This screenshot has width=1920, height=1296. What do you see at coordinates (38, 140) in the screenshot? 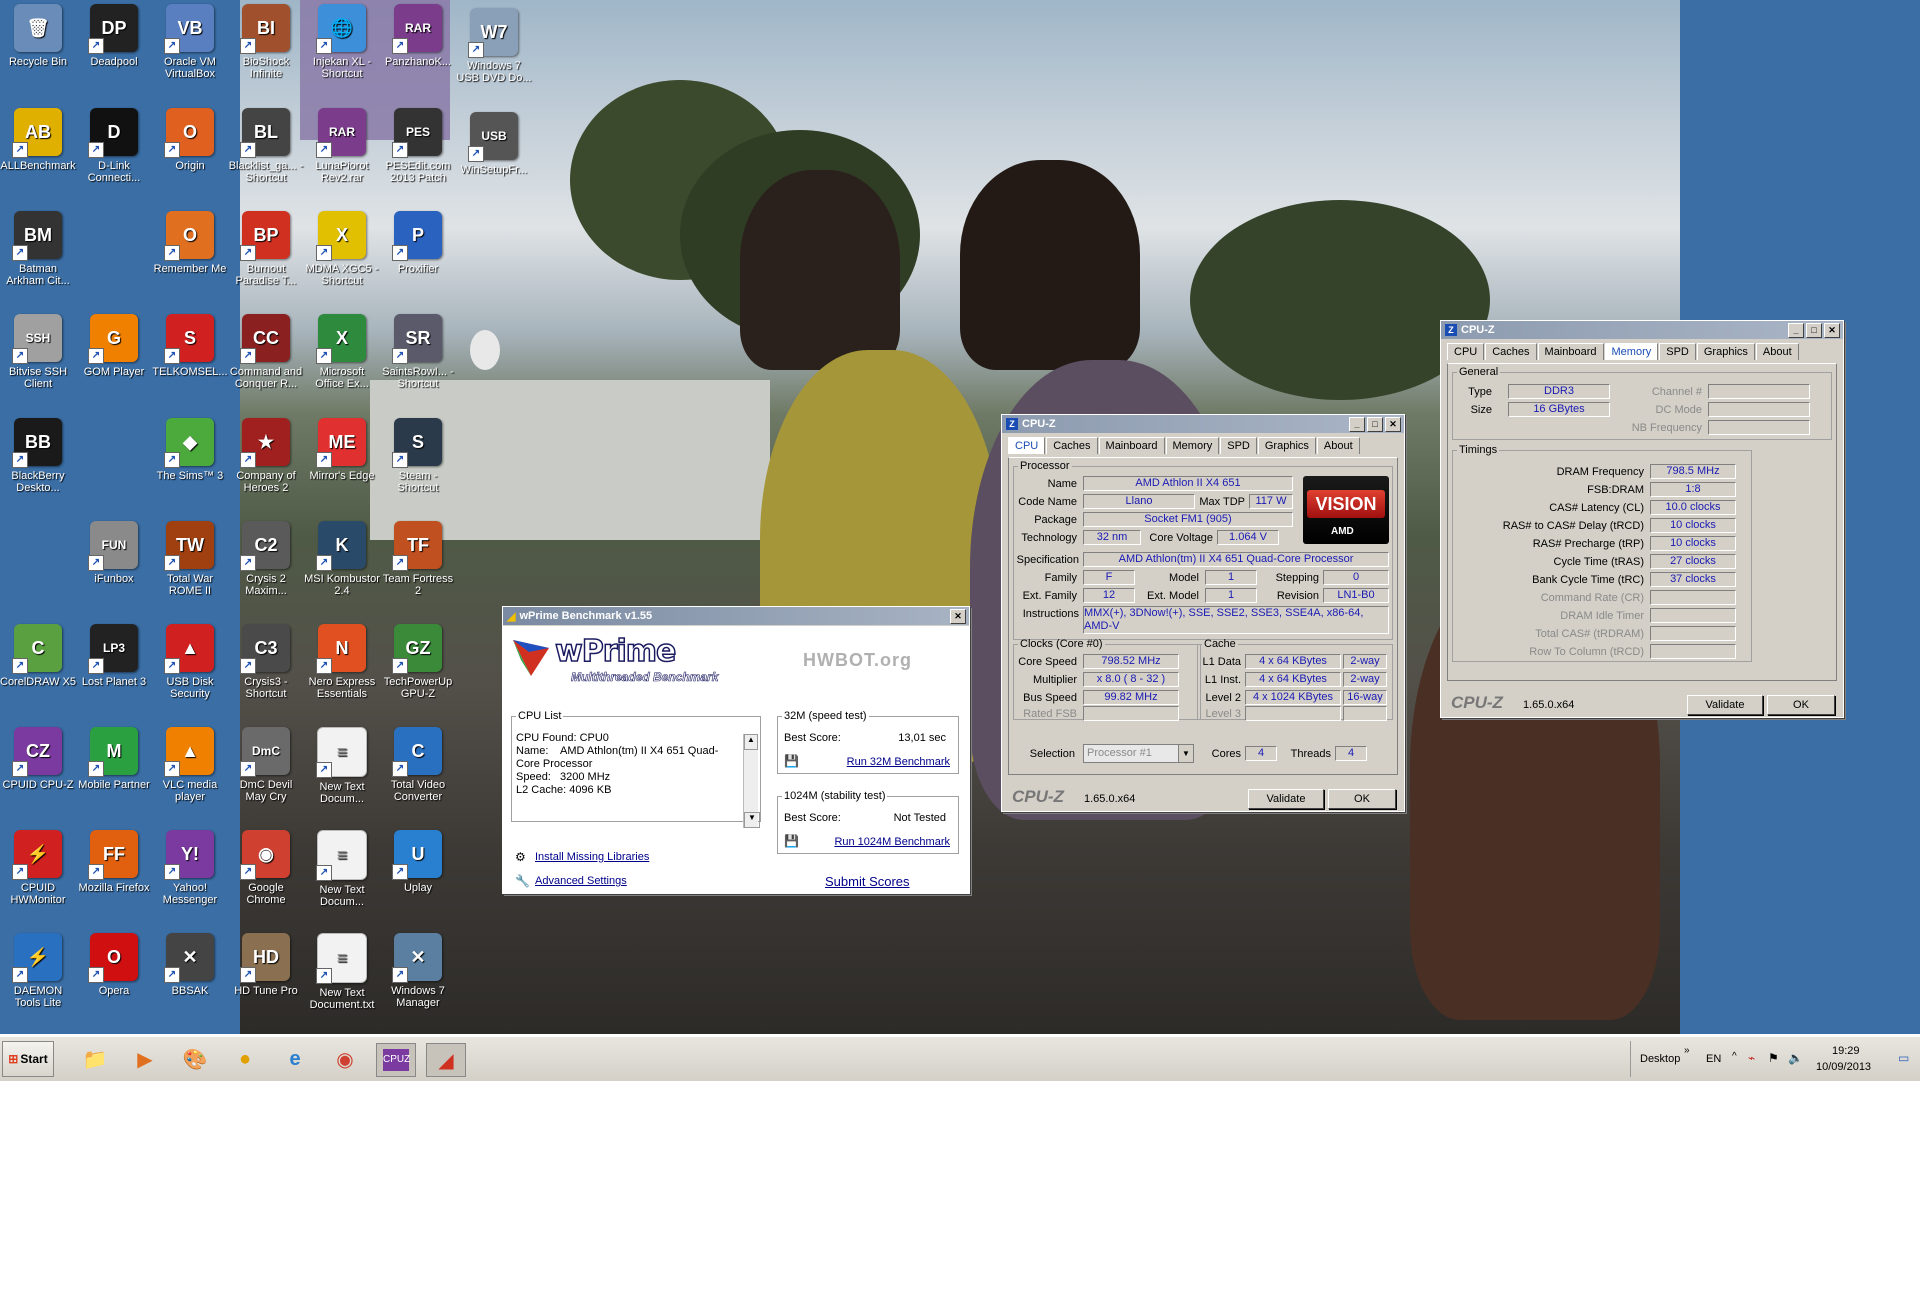
I see `desktop-icon: AB ALLBenchmark` at bounding box center [38, 140].